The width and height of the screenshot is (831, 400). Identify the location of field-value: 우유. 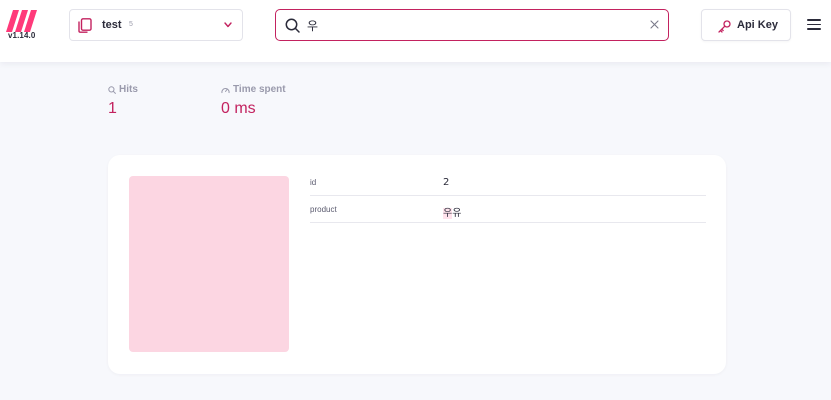
(452, 211).